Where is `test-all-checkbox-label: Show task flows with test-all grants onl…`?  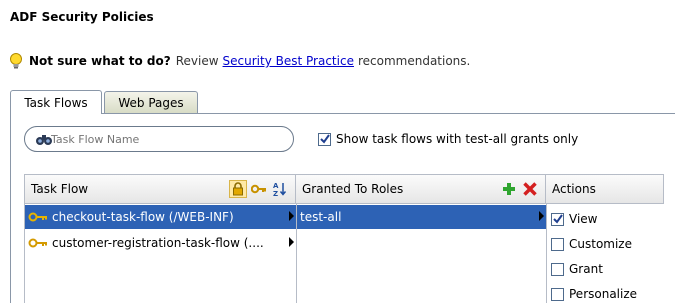
test-all-checkbox-label: Show task flows with test-all grants onl… is located at coordinates (457, 139).